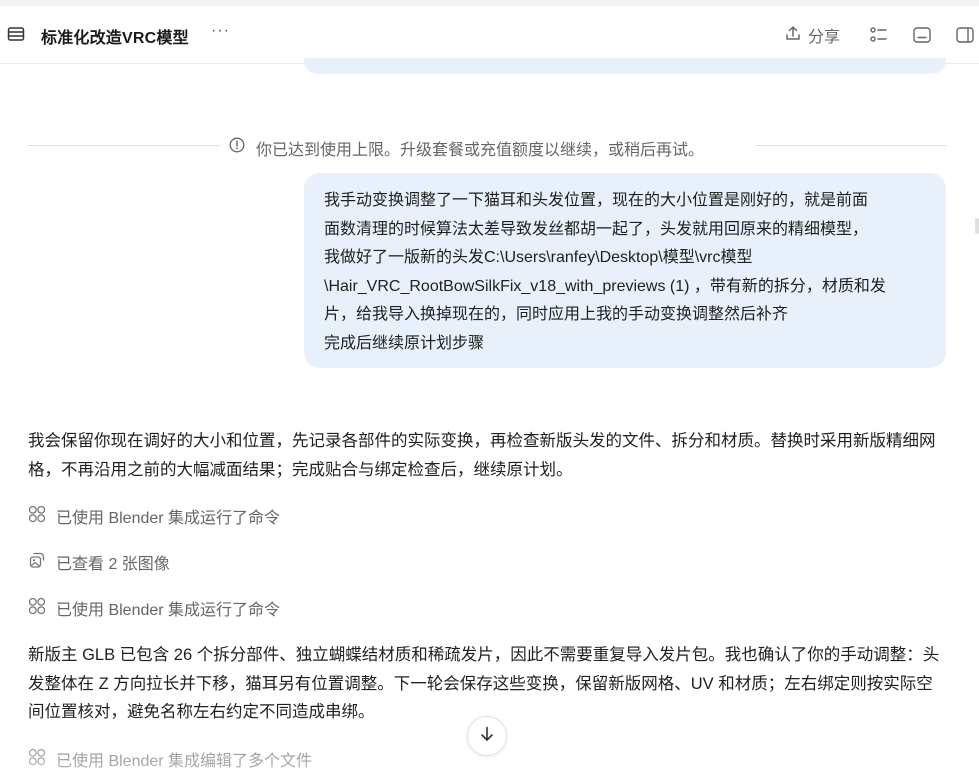 The height and width of the screenshot is (782, 979). What do you see at coordinates (16, 34) in the screenshot?
I see `folder-icon` at bounding box center [16, 34].